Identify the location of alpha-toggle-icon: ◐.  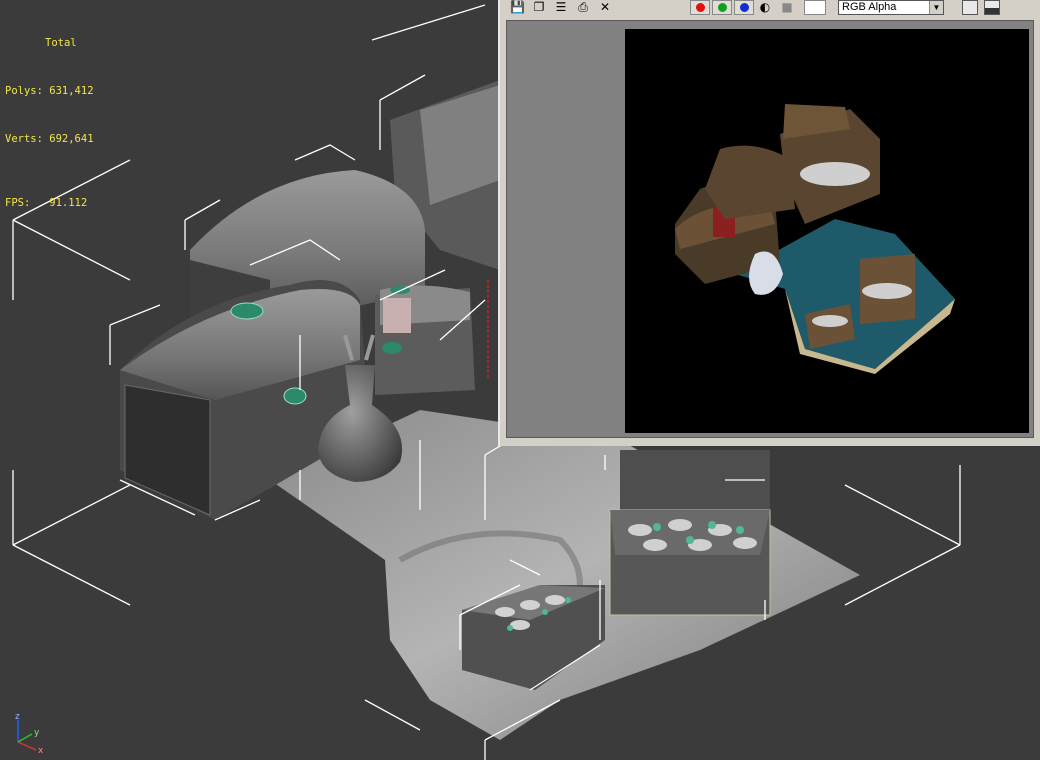
(765, 7).